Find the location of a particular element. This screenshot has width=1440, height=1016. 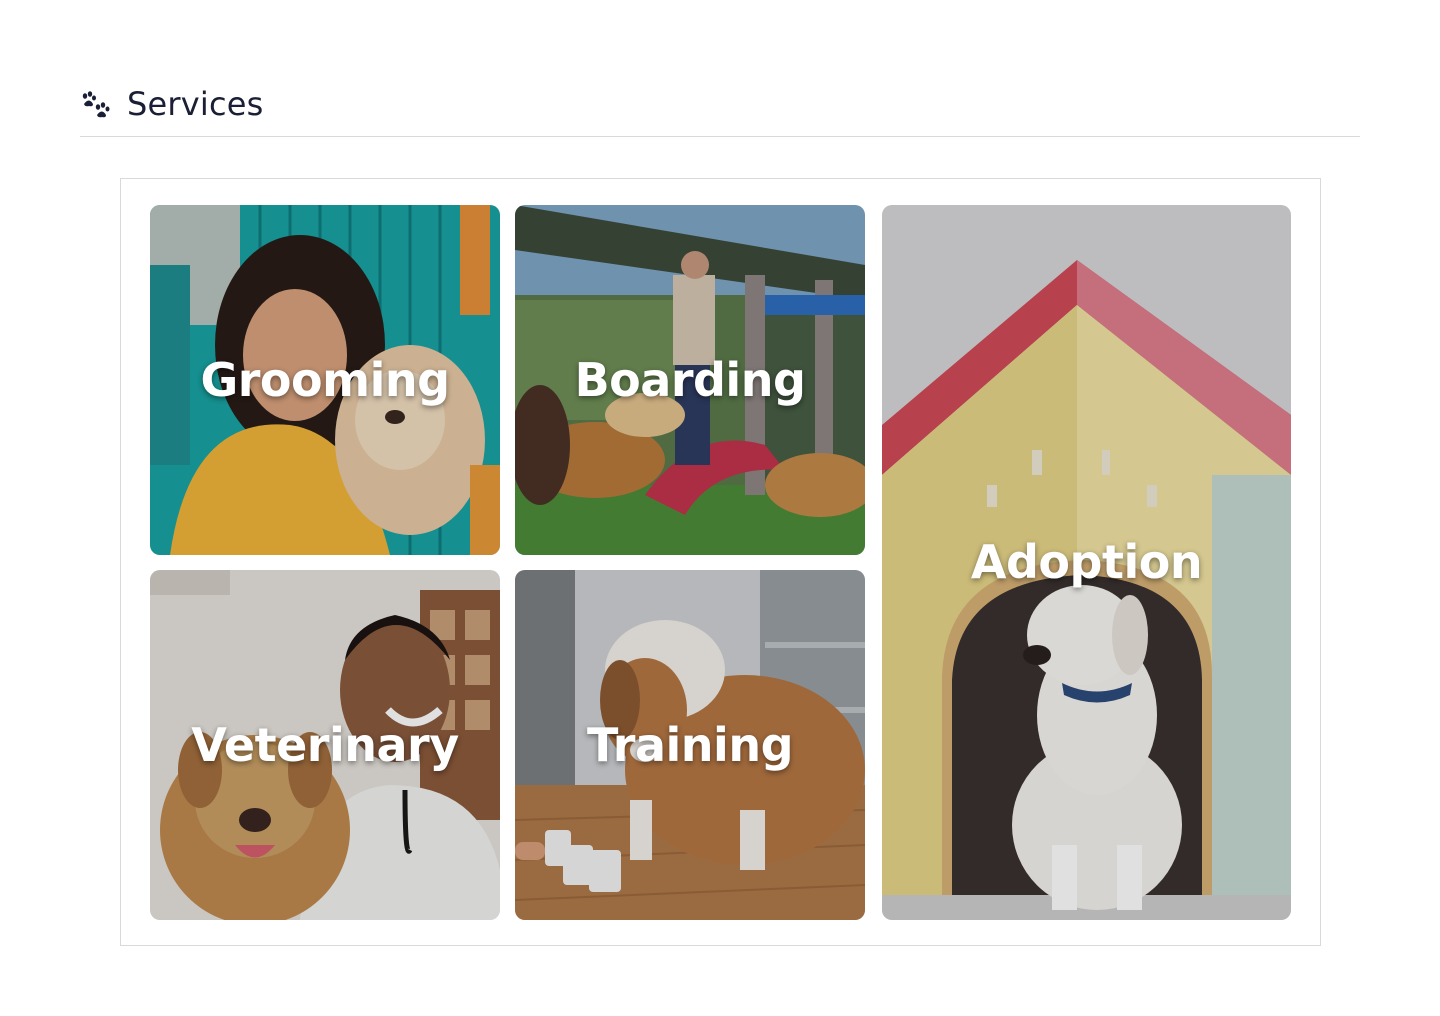

service-tile-boarding: Boarding is located at coordinates (690, 380).